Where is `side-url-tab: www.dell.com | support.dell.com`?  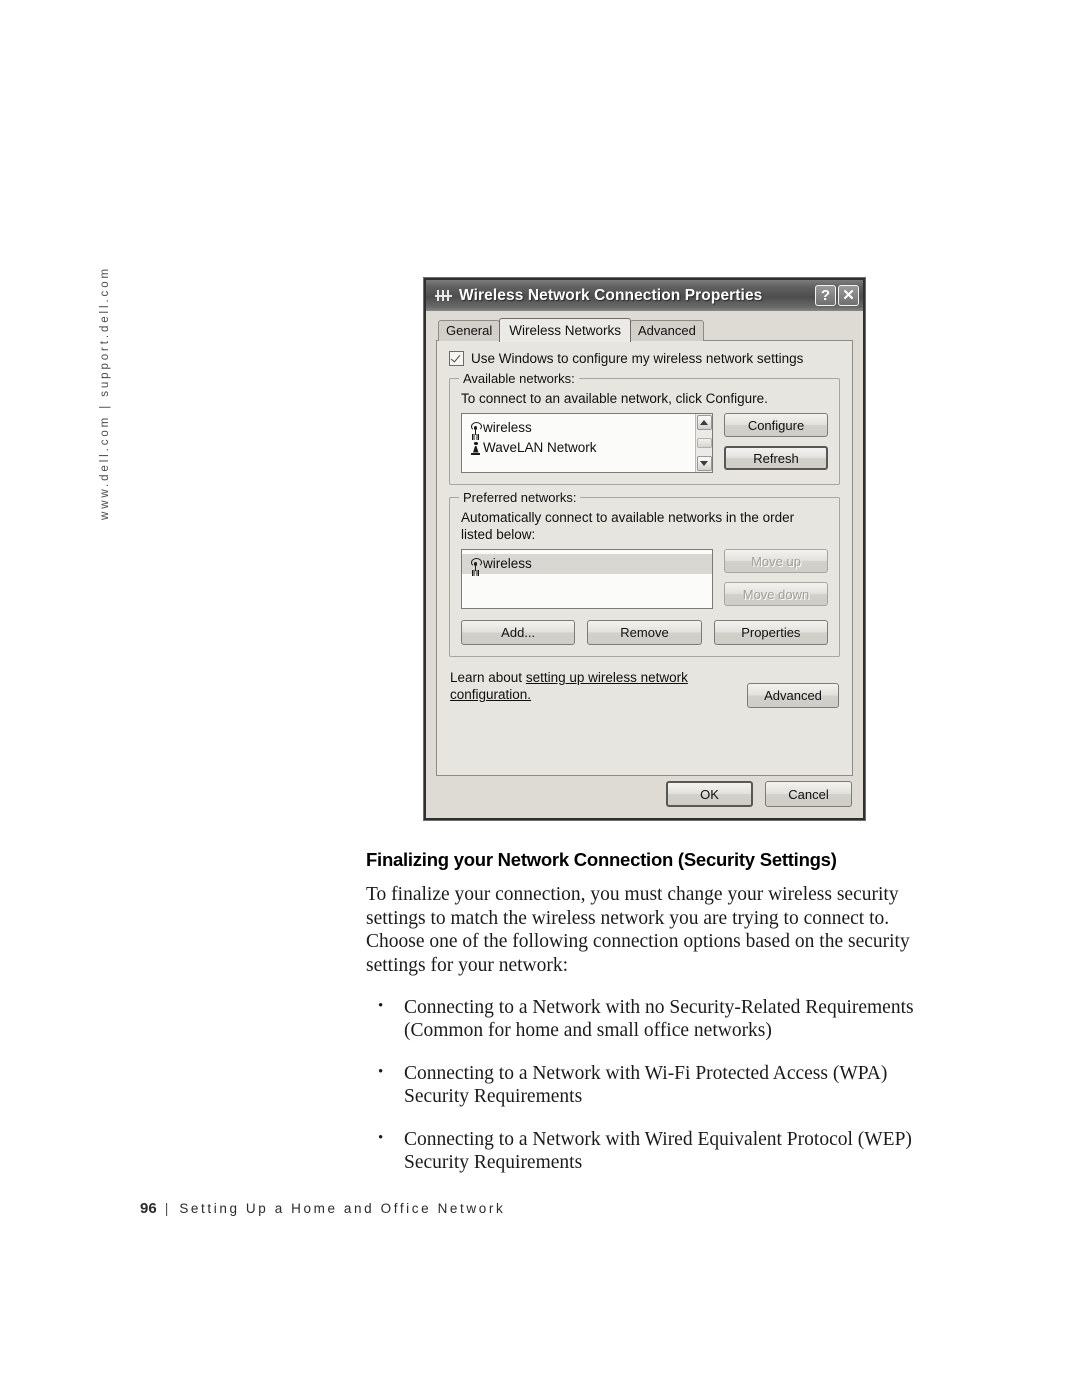
side-url-tab: www.dell.com | support.dell.com is located at coordinates (105, 392).